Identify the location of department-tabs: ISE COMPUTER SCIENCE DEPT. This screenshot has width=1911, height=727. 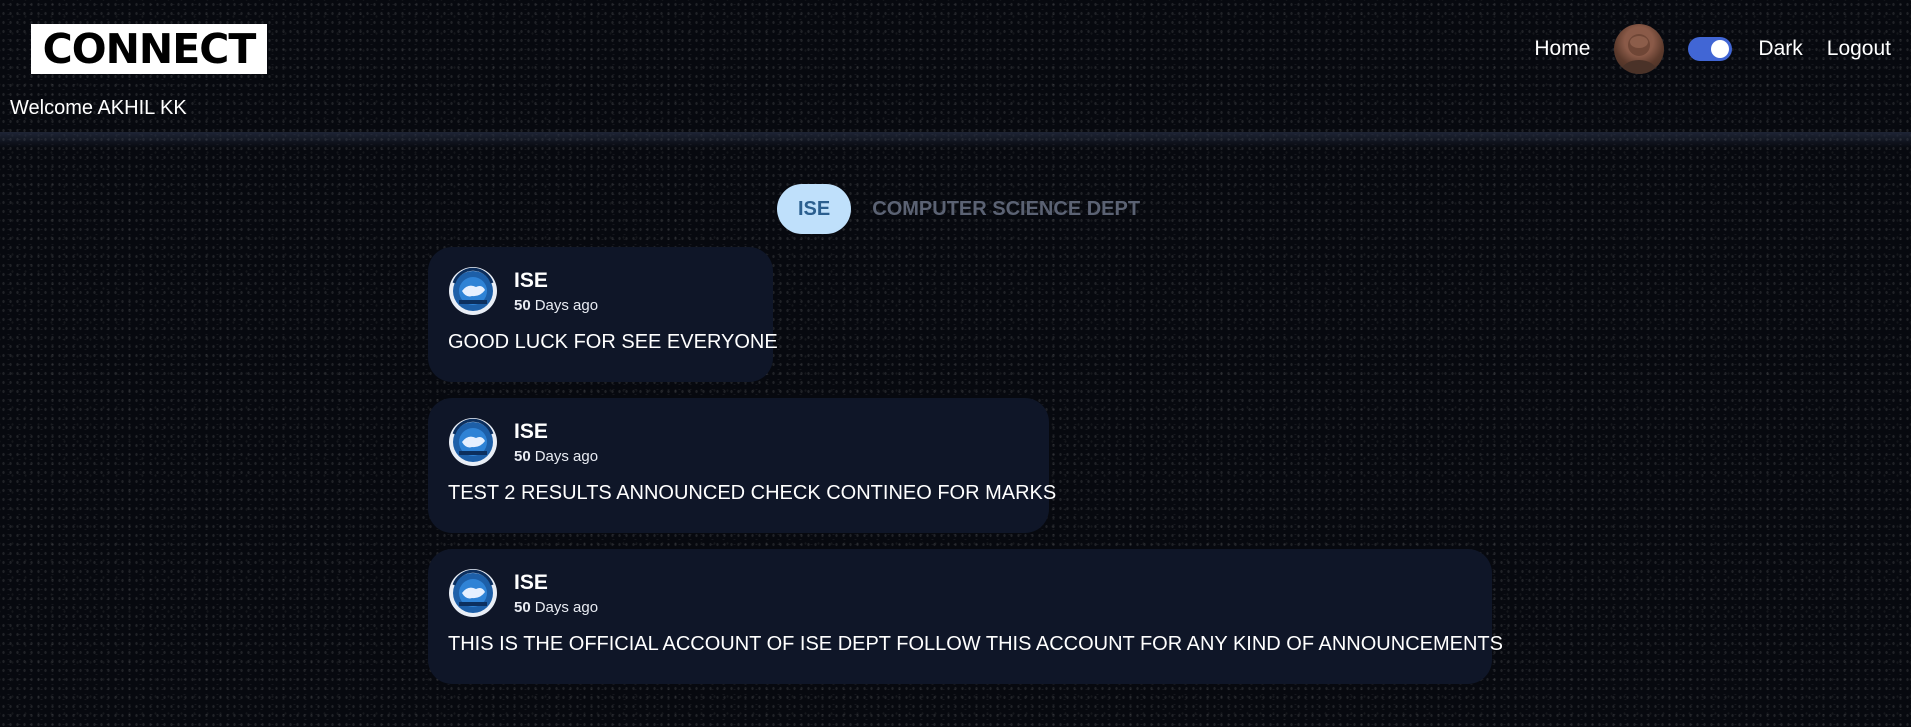
(958, 209).